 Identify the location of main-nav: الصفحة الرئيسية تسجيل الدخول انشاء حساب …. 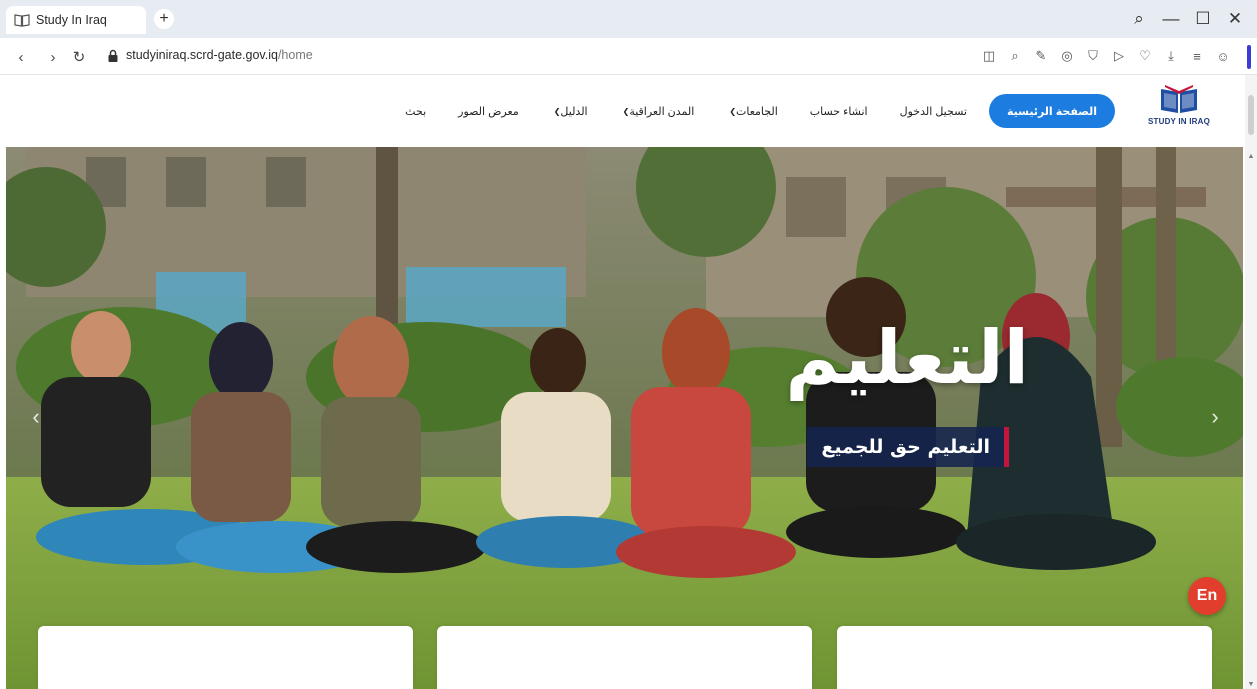
(752, 111).